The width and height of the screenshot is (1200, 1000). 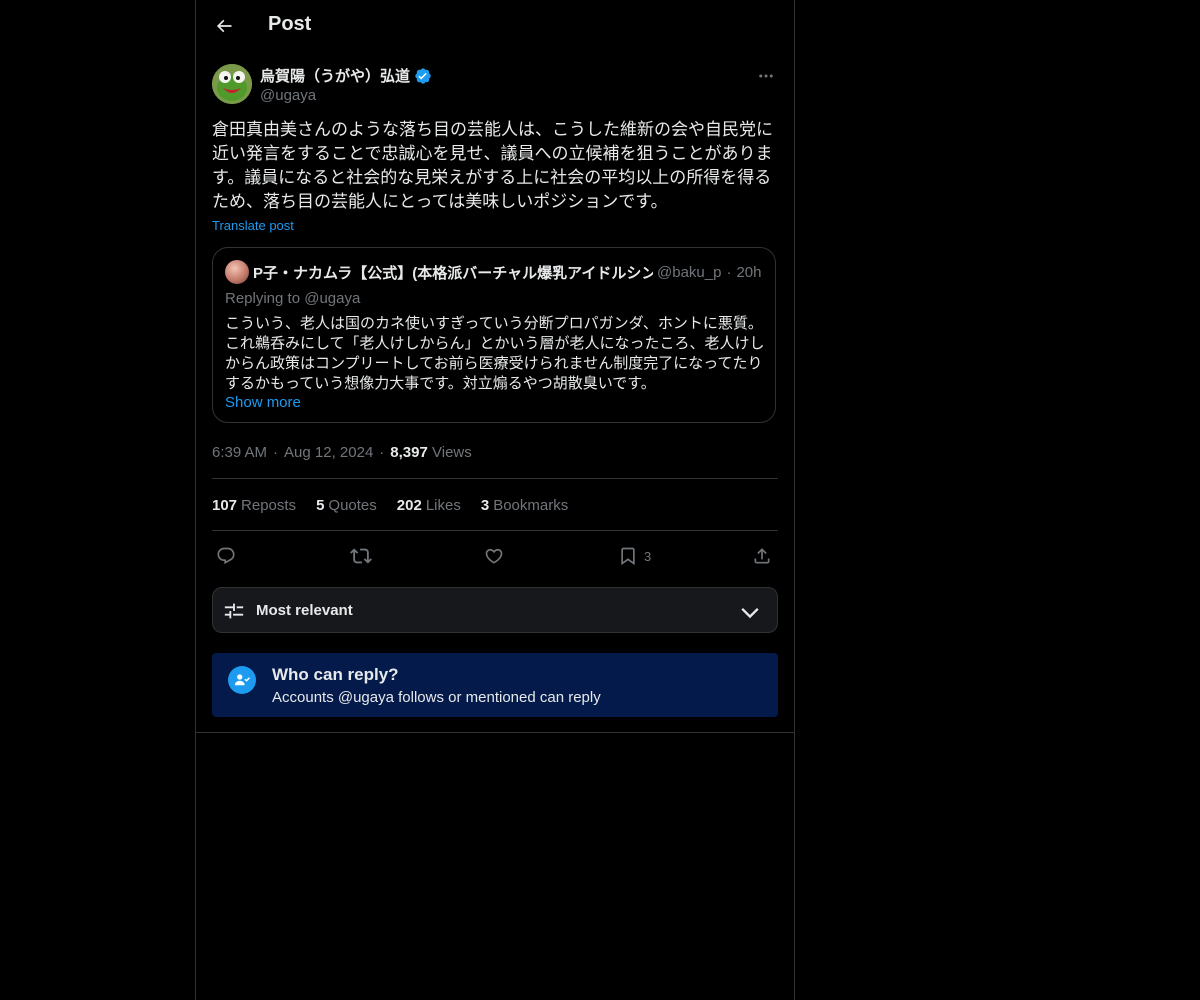 I want to click on more-options-button, so click(x=766, y=76).